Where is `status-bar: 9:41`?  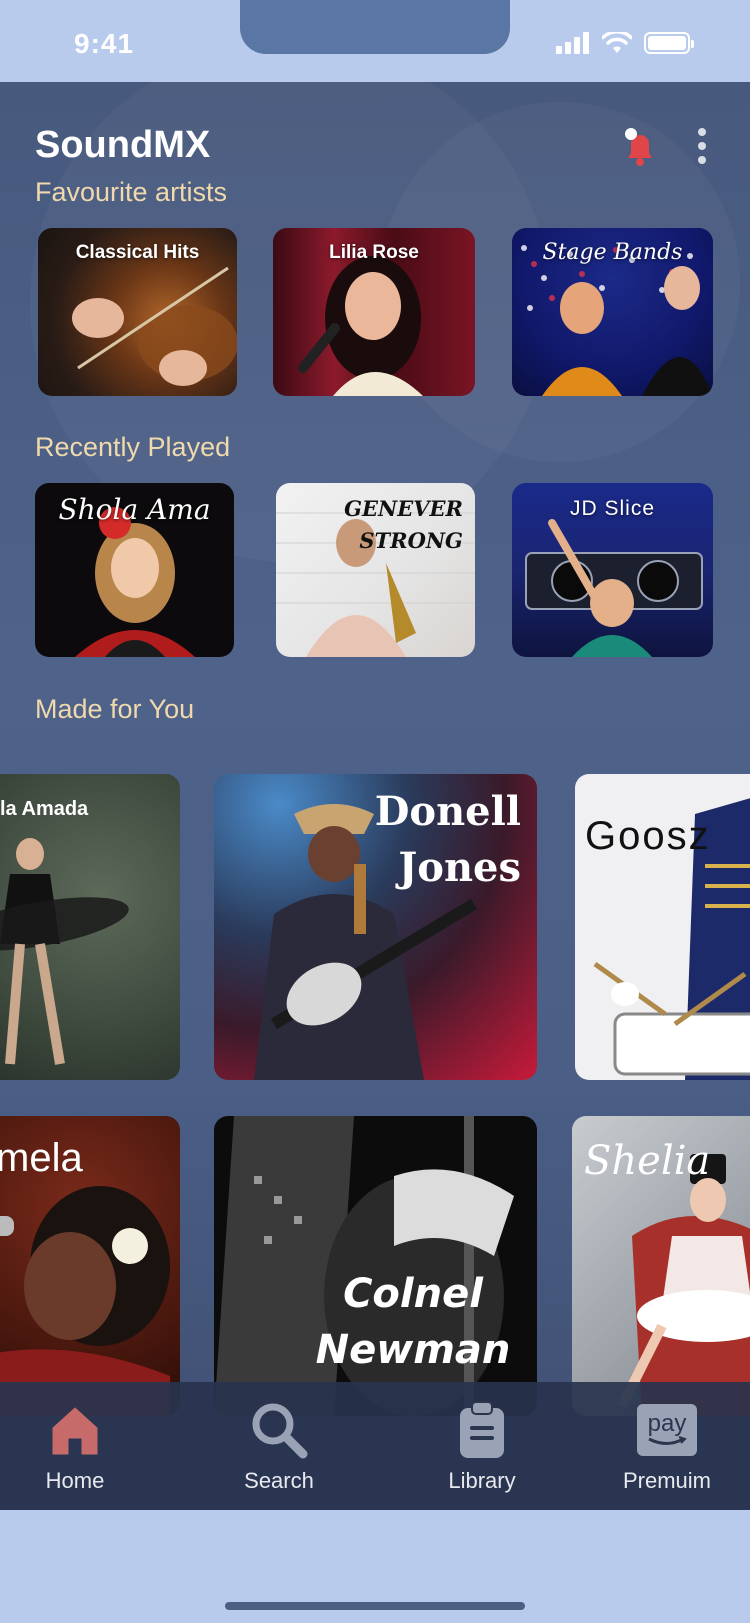
status-bar: 9:41 is located at coordinates (375, 41).